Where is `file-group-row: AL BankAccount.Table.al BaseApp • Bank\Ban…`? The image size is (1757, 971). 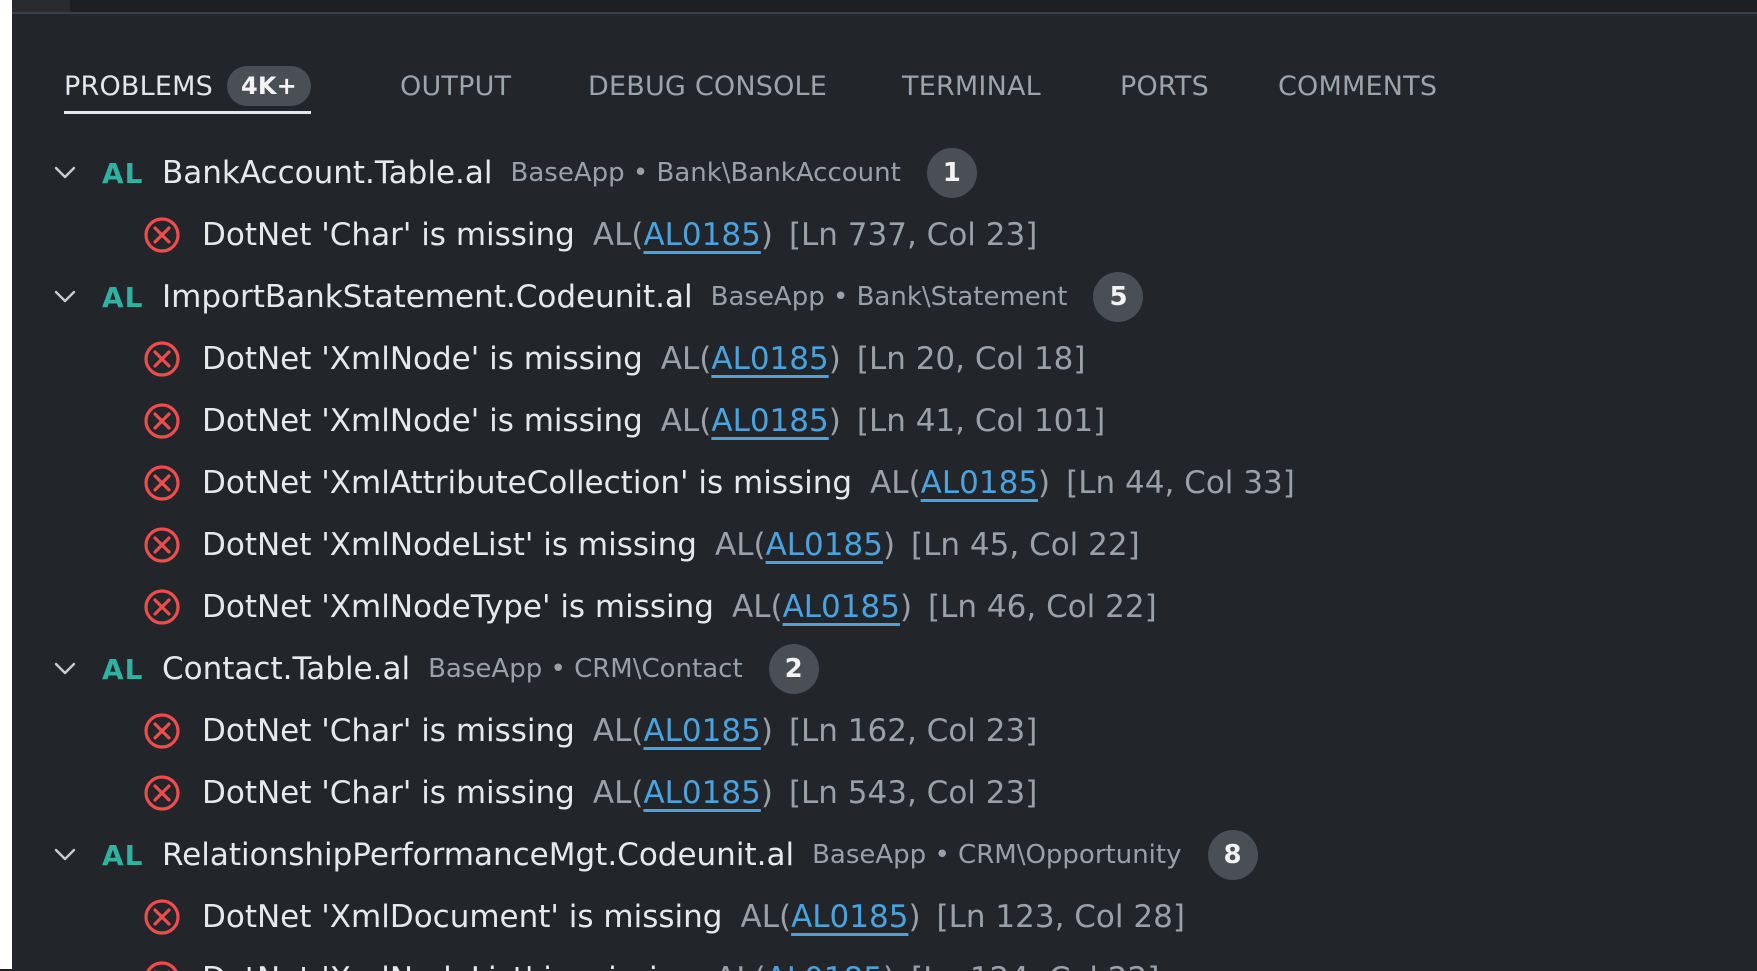
file-group-row: AL BankAccount.Table.al BaseApp • Bank\Ban… is located at coordinates (884, 173).